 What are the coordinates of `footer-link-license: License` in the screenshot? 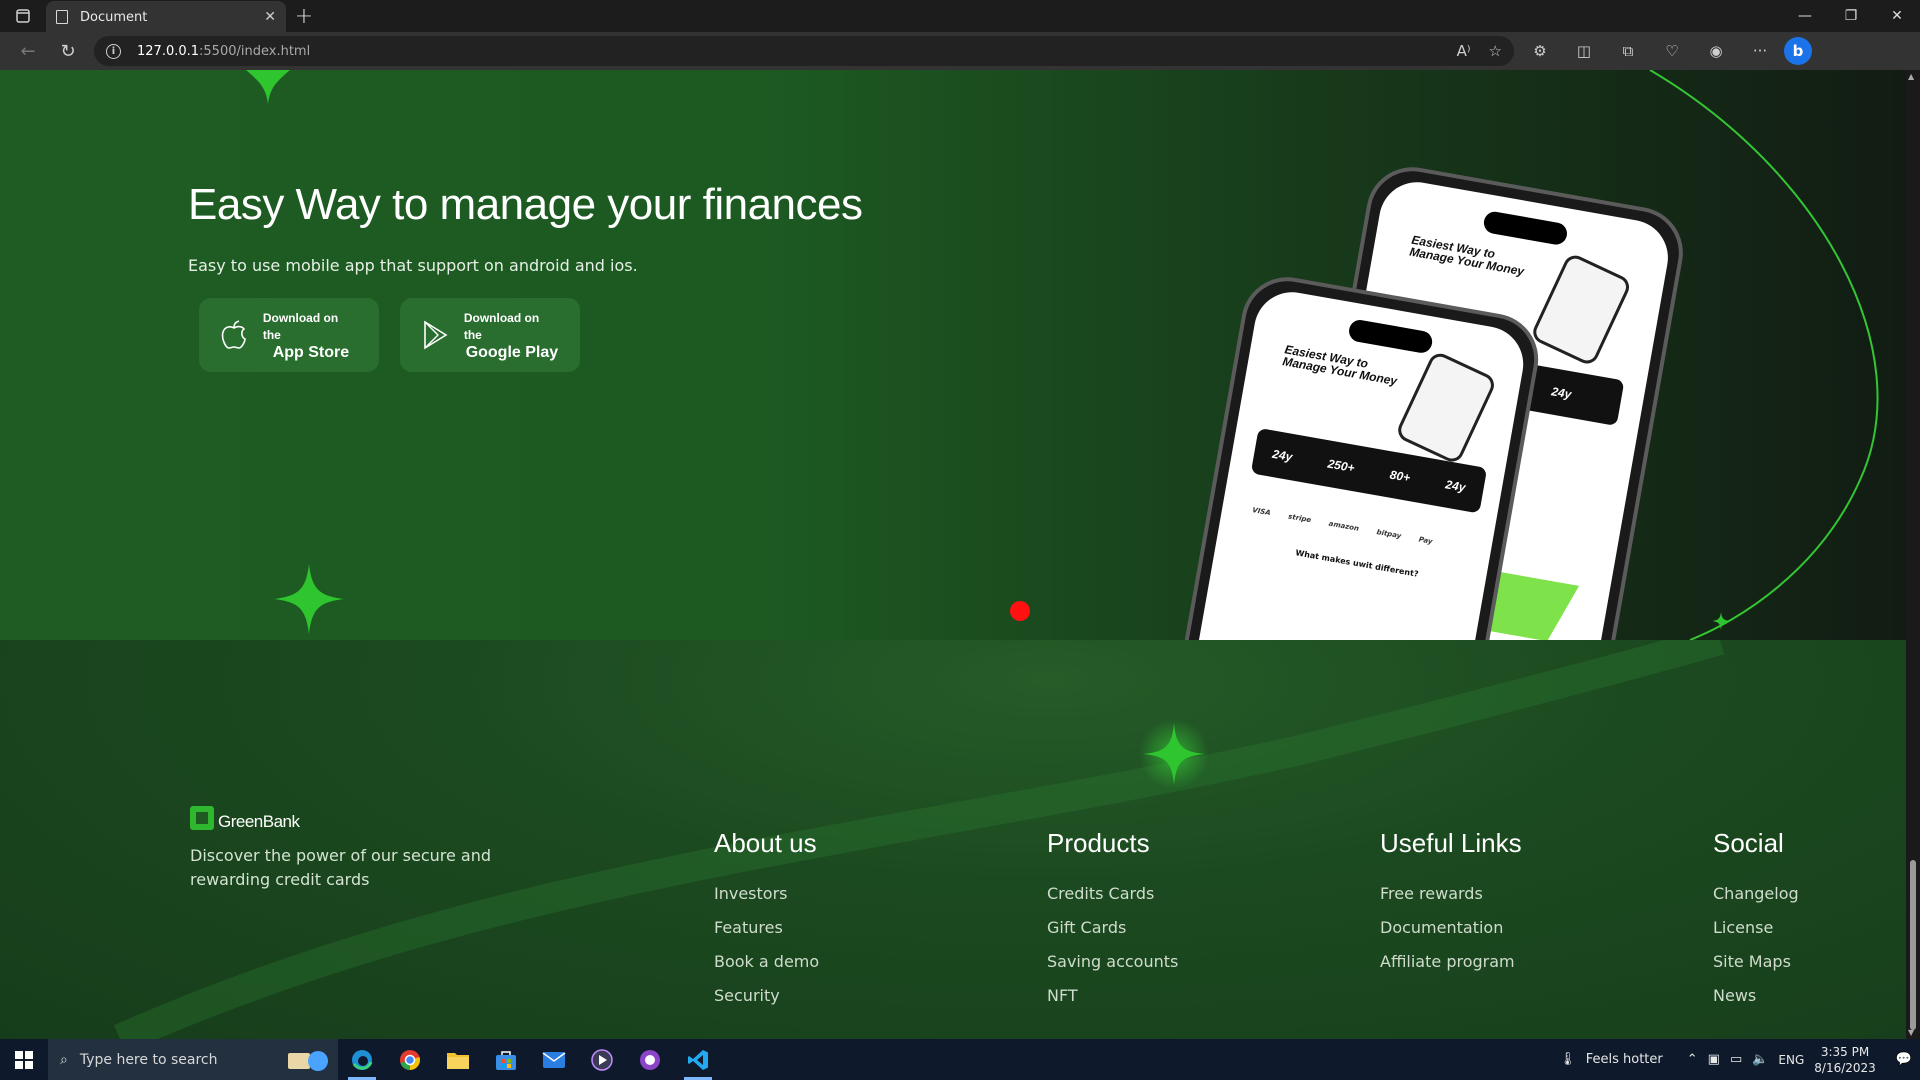 It's located at (1756, 928).